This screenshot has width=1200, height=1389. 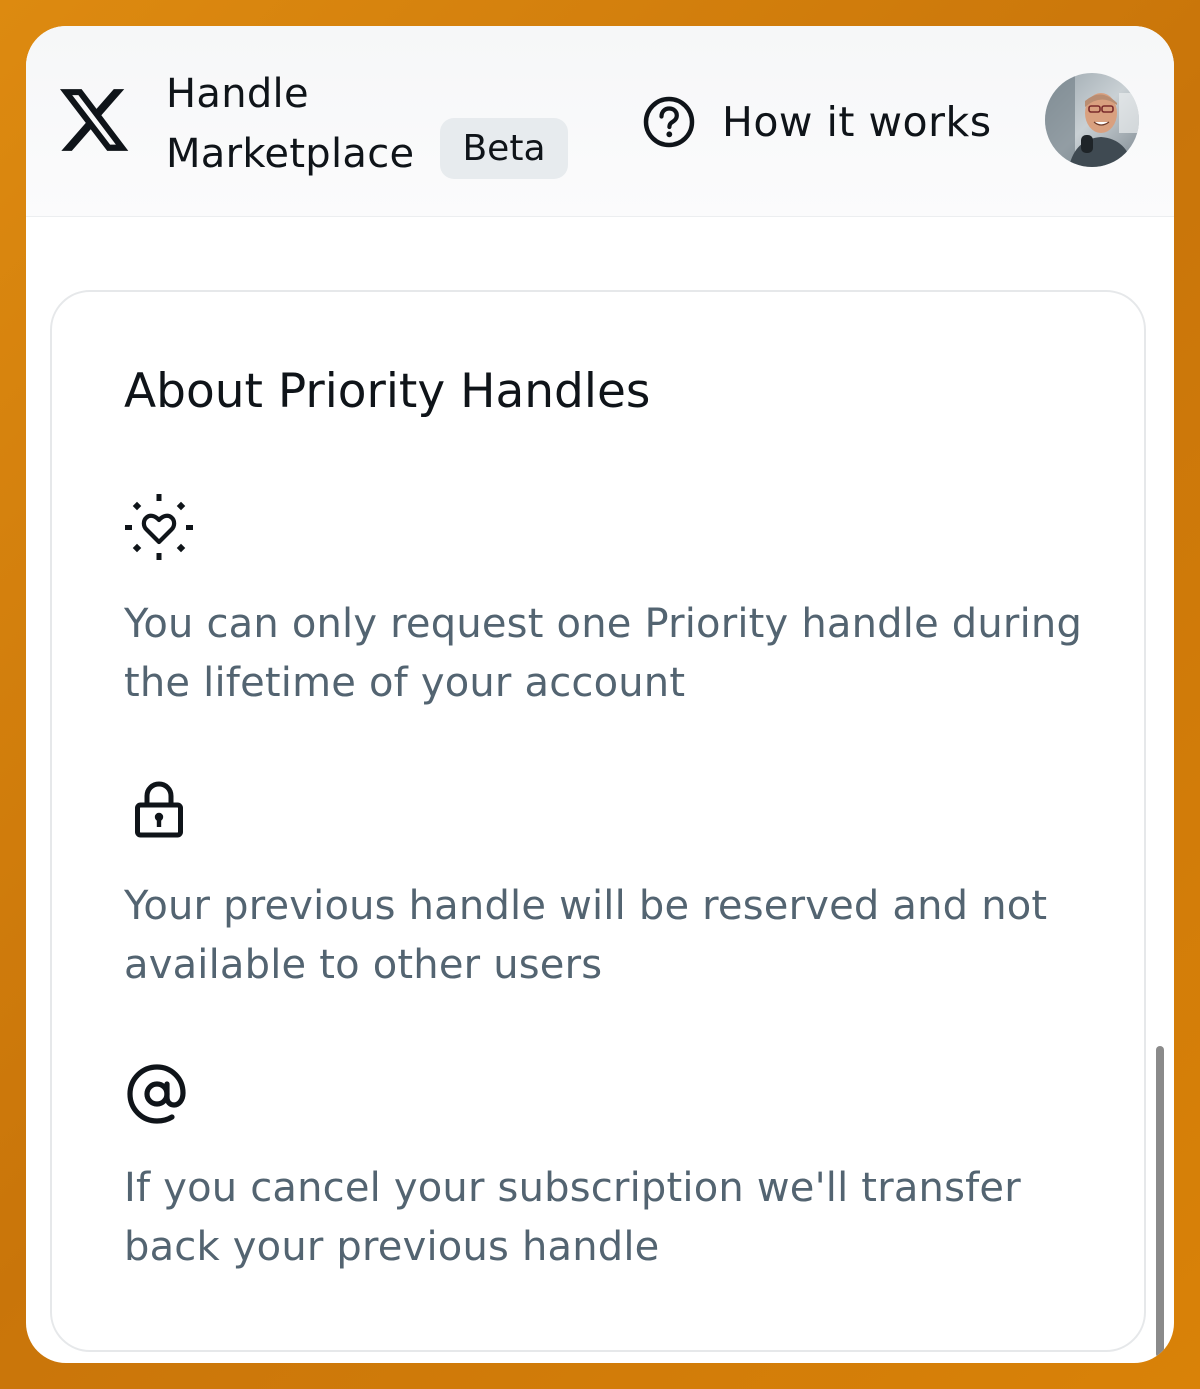 I want to click on lock-icon, so click(x=159, y=809).